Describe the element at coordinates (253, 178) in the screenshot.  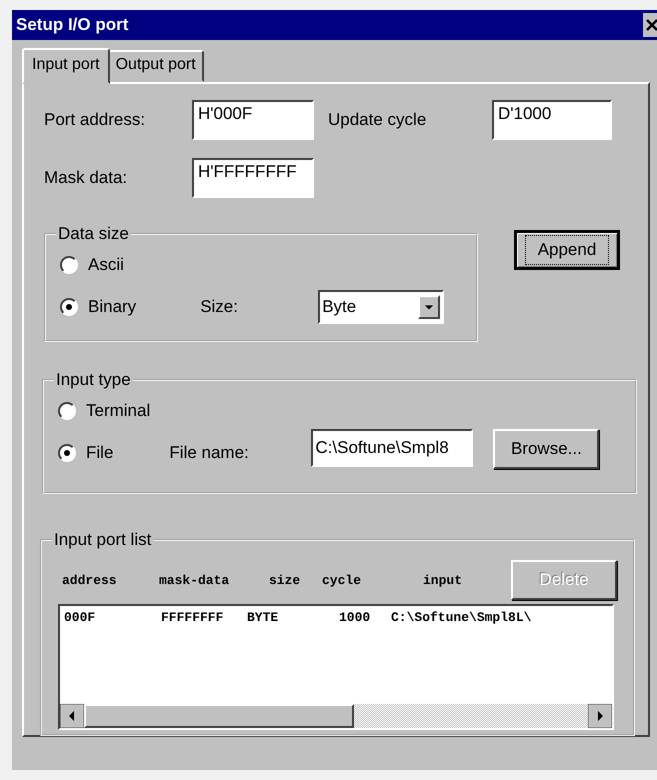
I see `input-field: H'FFFFFFFF` at that location.